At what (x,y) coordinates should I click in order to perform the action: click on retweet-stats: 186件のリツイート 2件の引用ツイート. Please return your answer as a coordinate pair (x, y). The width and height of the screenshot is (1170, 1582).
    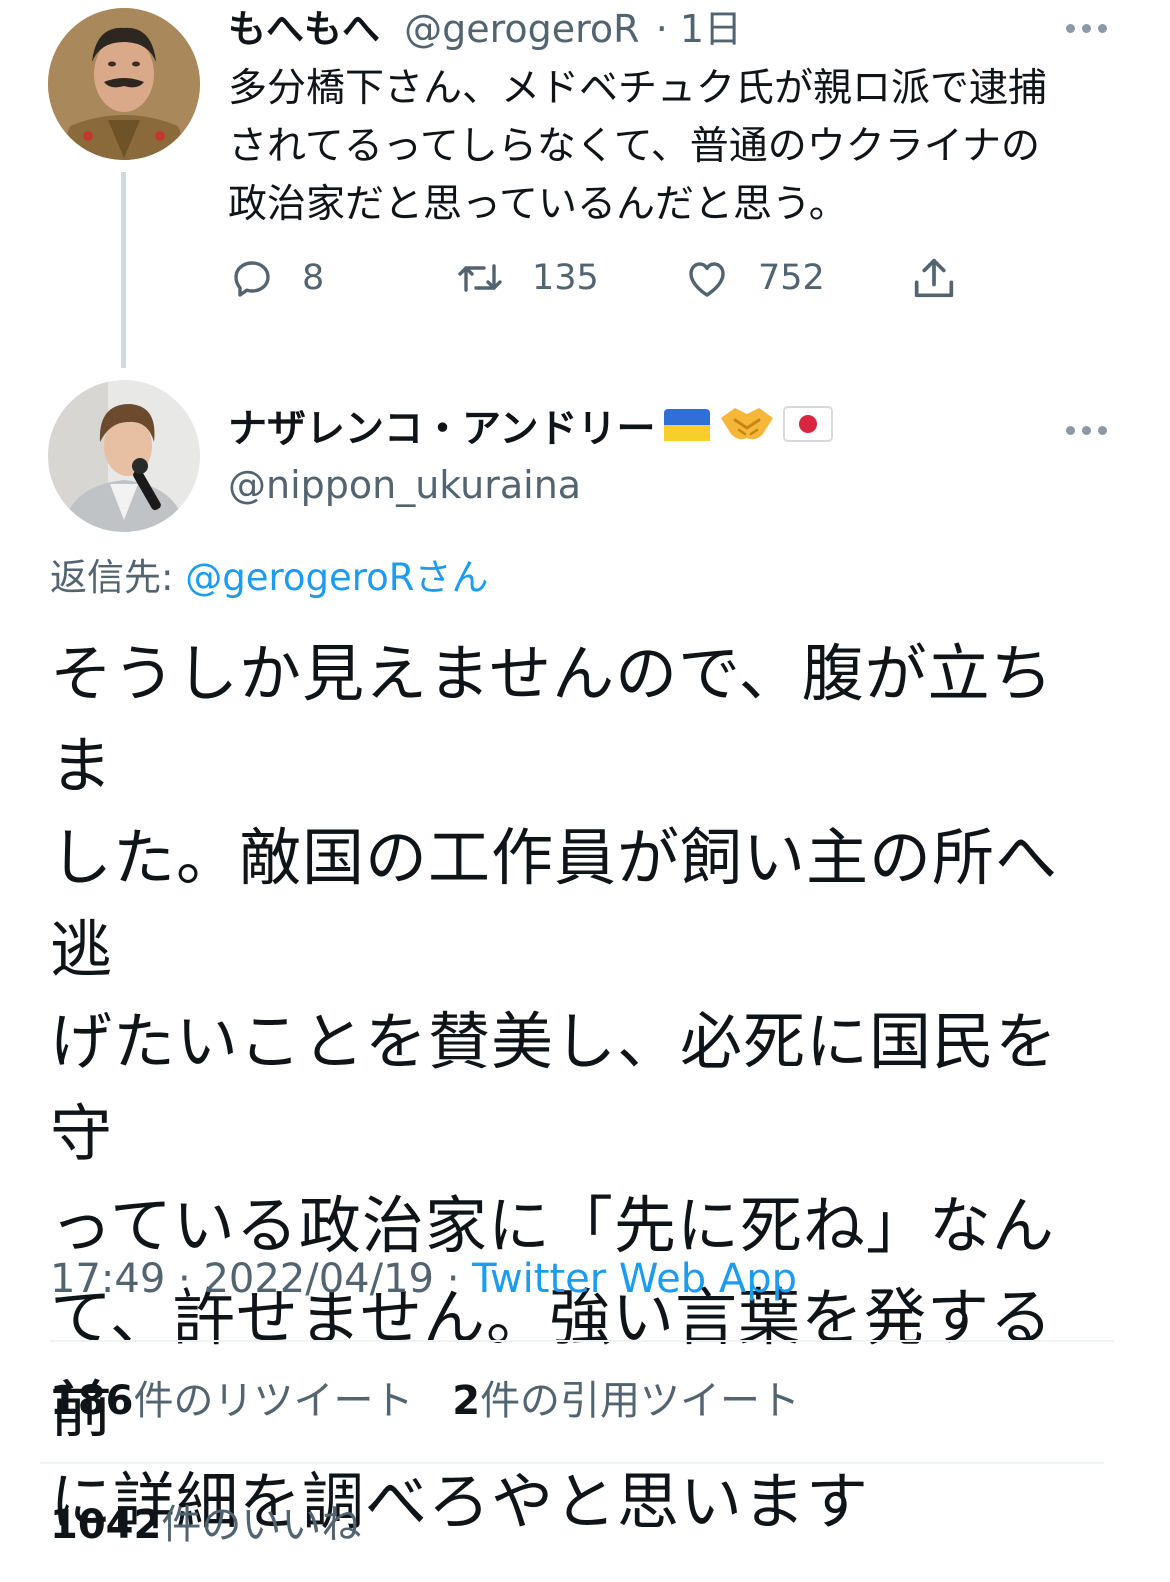
    Looking at the image, I should click on (425, 1401).